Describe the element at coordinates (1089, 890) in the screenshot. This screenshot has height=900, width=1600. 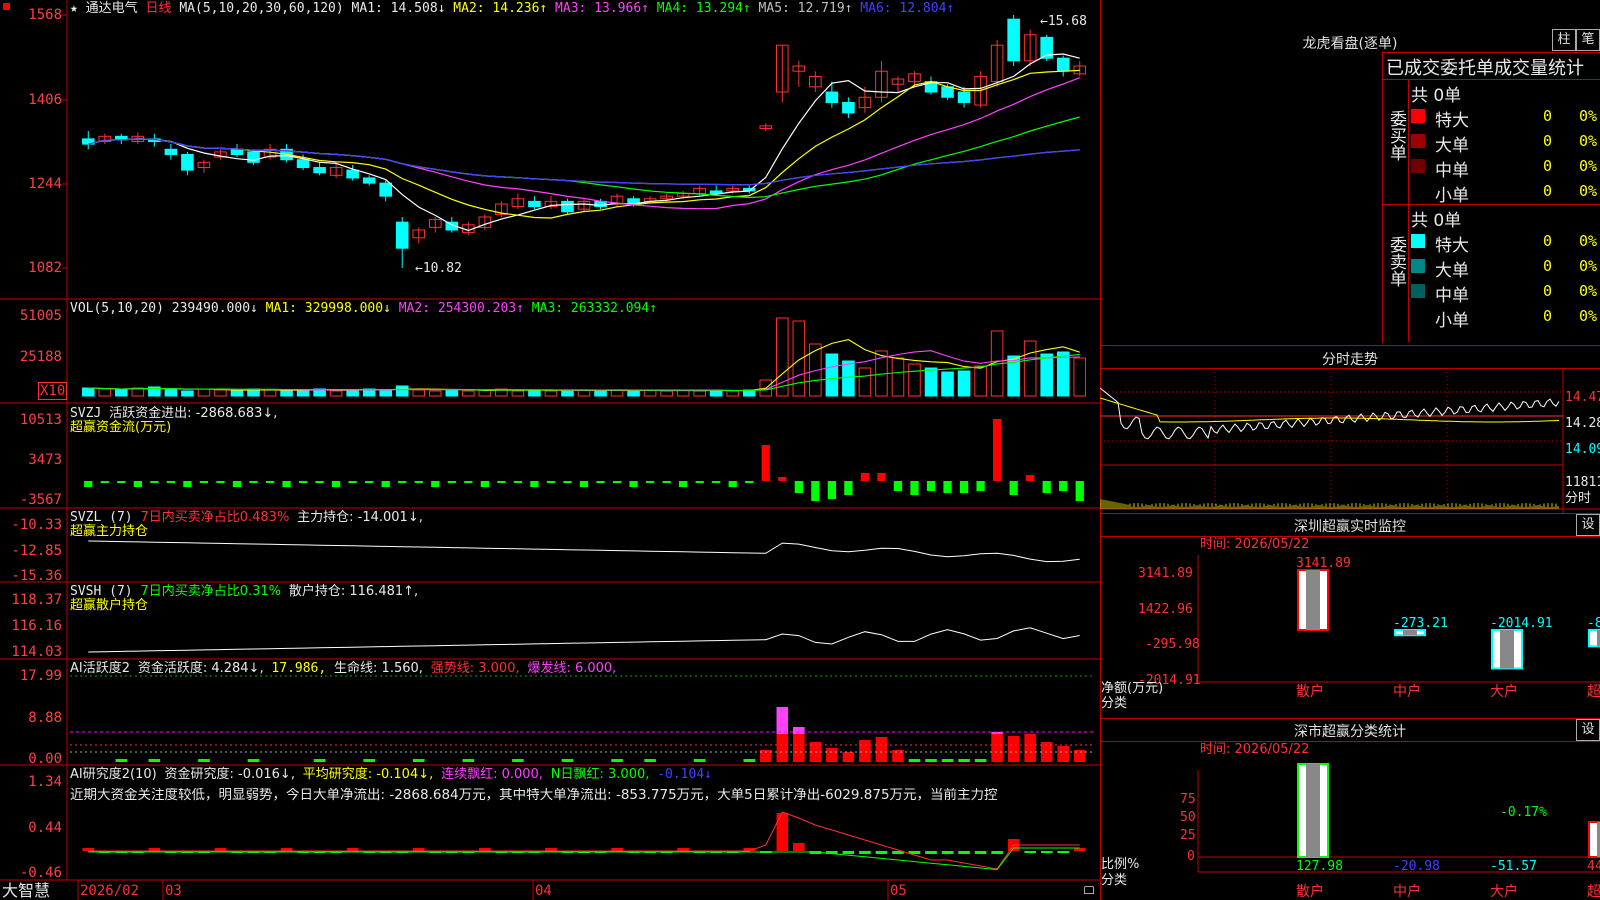
I see `lock-icon` at that location.